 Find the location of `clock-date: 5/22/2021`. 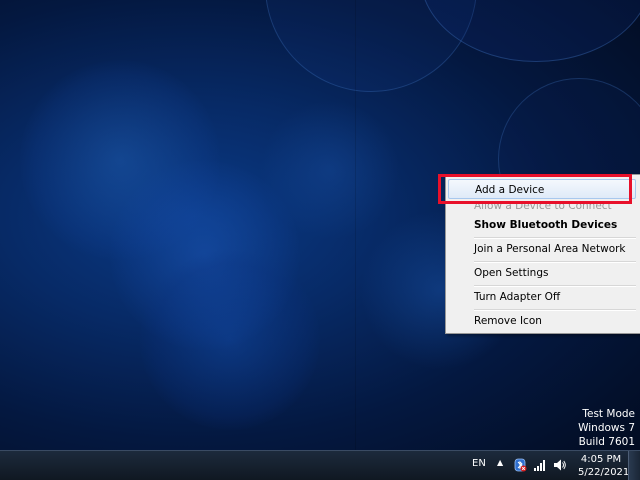

clock-date: 5/22/2021 is located at coordinates (604, 472).